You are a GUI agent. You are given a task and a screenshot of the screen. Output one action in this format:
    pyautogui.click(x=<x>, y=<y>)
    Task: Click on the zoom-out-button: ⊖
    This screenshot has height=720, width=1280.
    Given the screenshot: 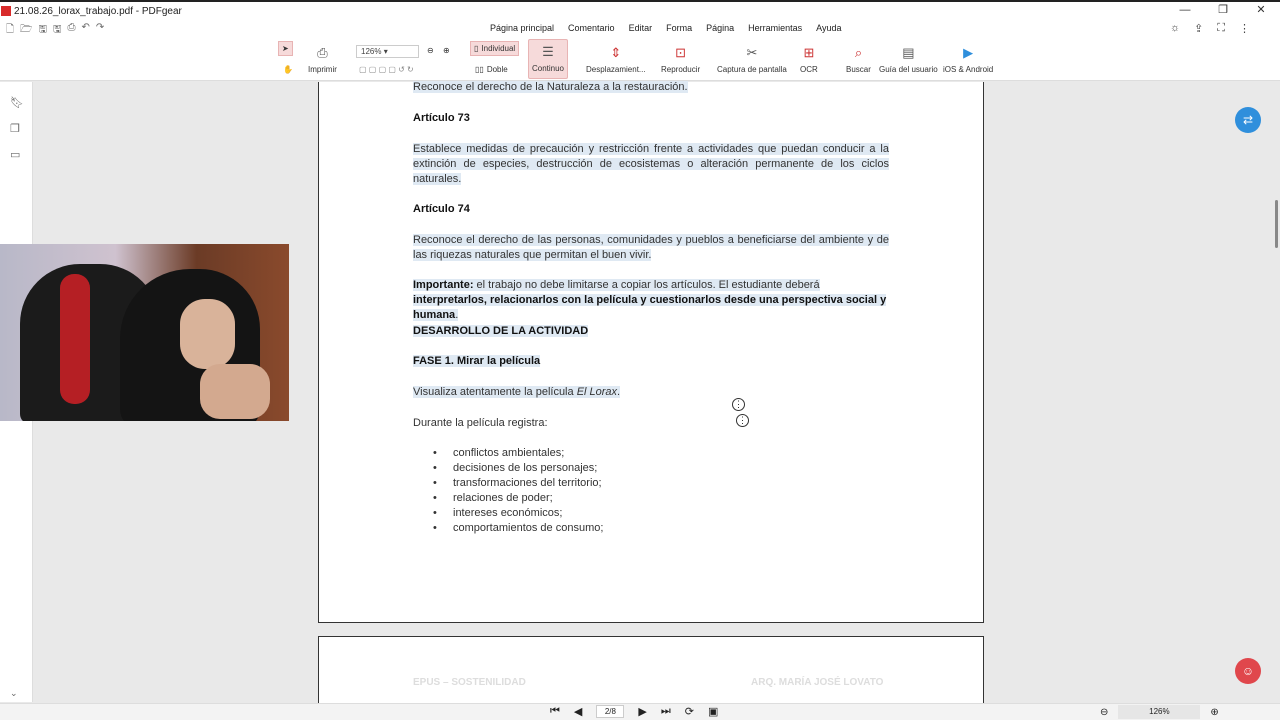 What is the action you would take?
    pyautogui.click(x=430, y=50)
    